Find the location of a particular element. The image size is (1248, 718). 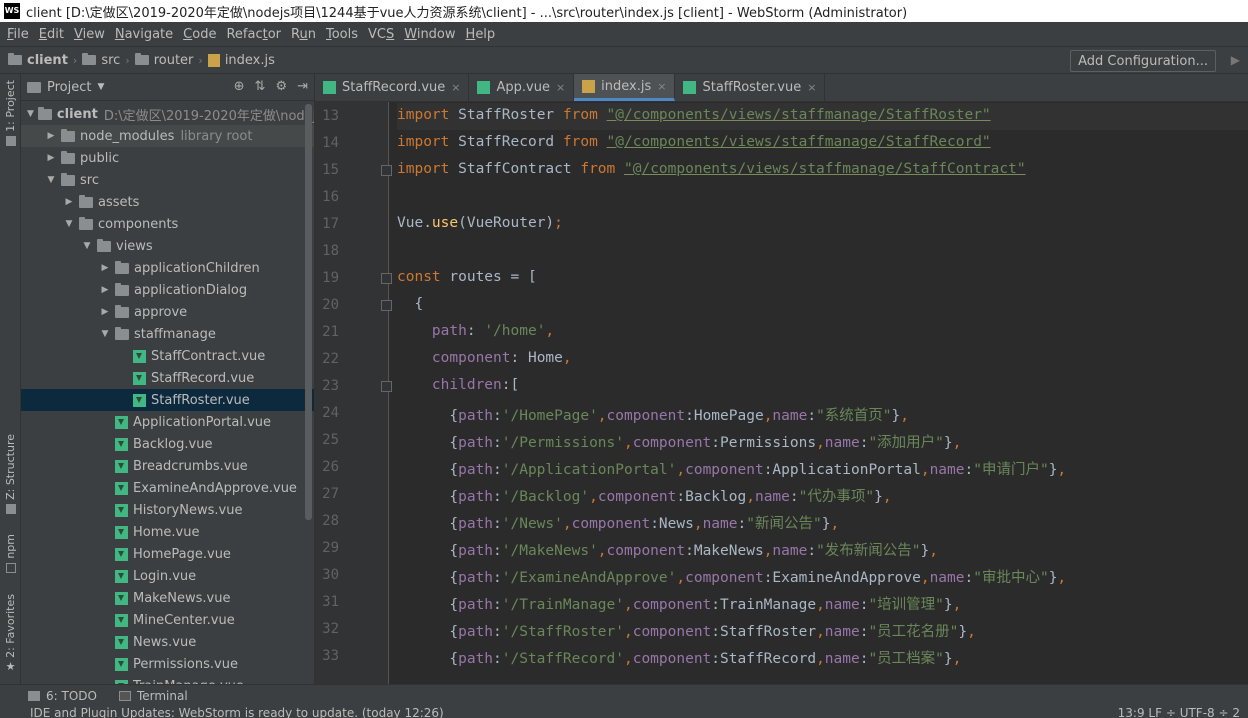

tree-item: ▶ public is located at coordinates (167, 158).